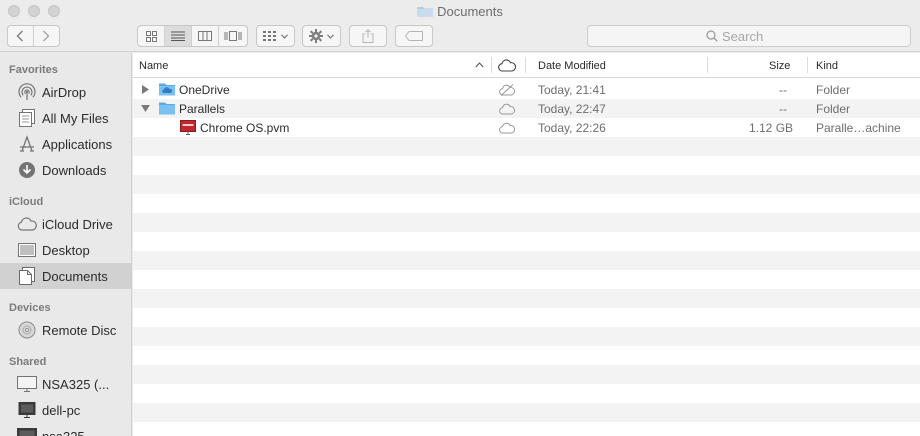  I want to click on sidebar-item-nsa325: nsa325, so click(65, 429).